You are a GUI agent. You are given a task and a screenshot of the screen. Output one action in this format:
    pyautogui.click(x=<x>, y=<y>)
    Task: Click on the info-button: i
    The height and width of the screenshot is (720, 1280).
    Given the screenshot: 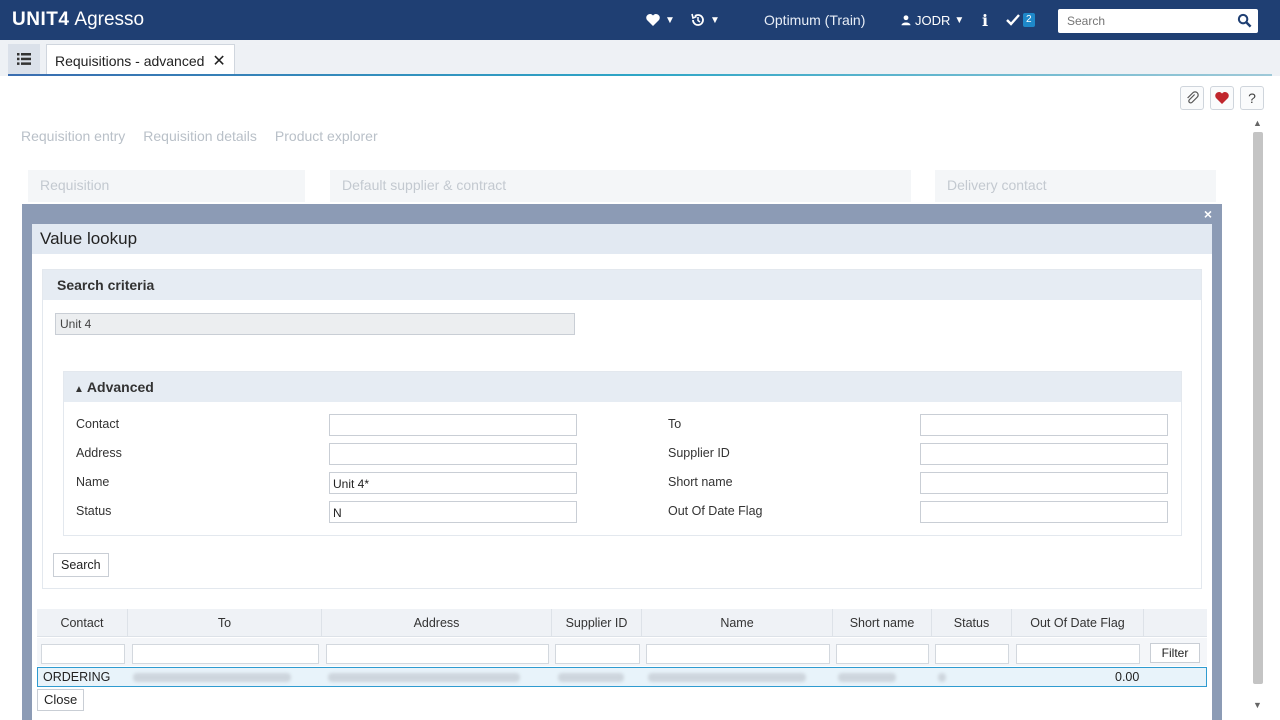 What is the action you would take?
    pyautogui.click(x=985, y=20)
    